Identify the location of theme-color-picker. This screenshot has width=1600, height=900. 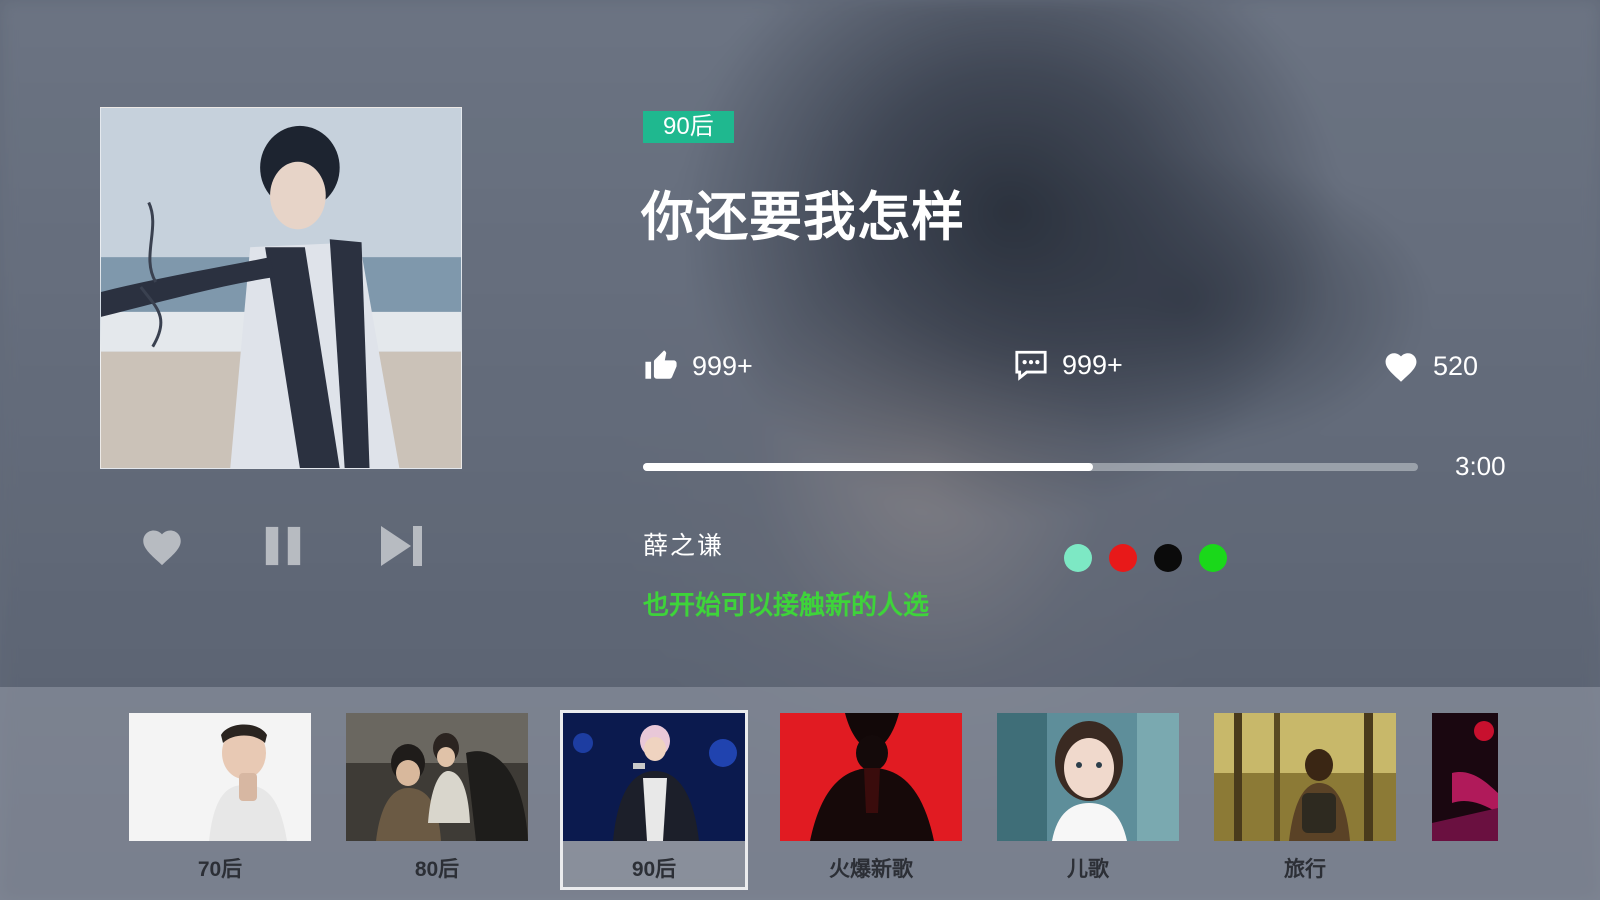
(1145, 558).